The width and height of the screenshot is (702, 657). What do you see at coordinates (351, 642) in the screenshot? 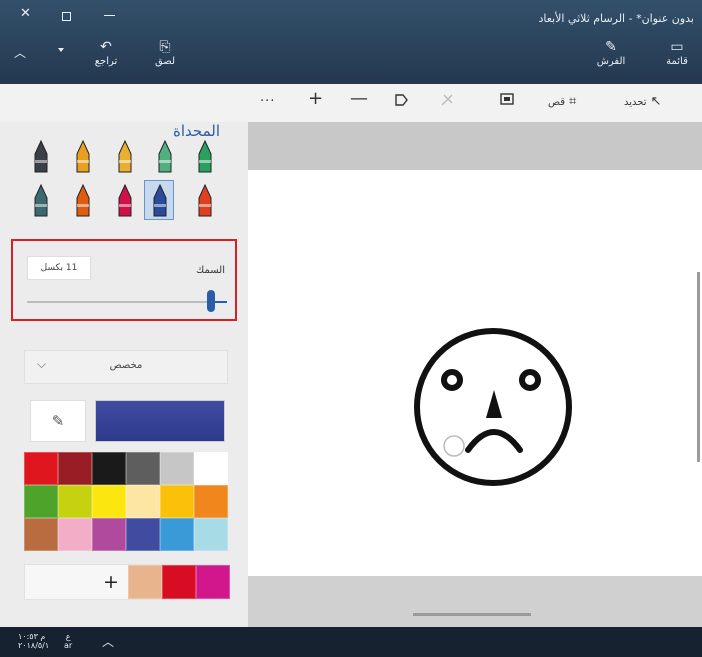
I see `taskbar: م ١٠:٥٣ ٢٠١٨/٥/١ ع ar ︿` at bounding box center [351, 642].